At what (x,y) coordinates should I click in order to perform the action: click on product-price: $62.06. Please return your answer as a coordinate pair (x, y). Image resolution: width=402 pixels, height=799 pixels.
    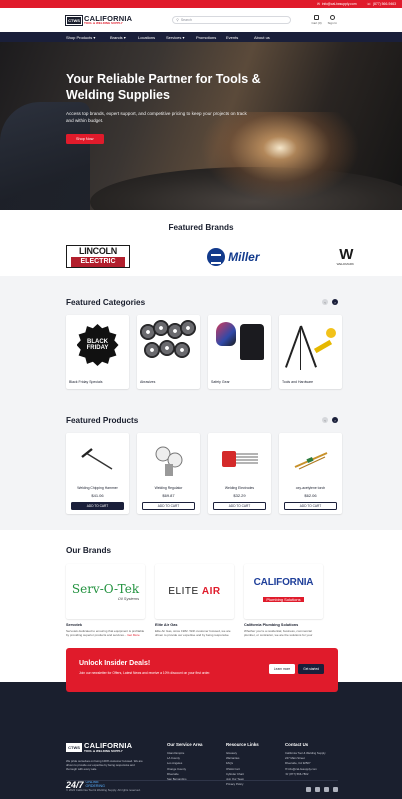
    Looking at the image, I should click on (310, 495).